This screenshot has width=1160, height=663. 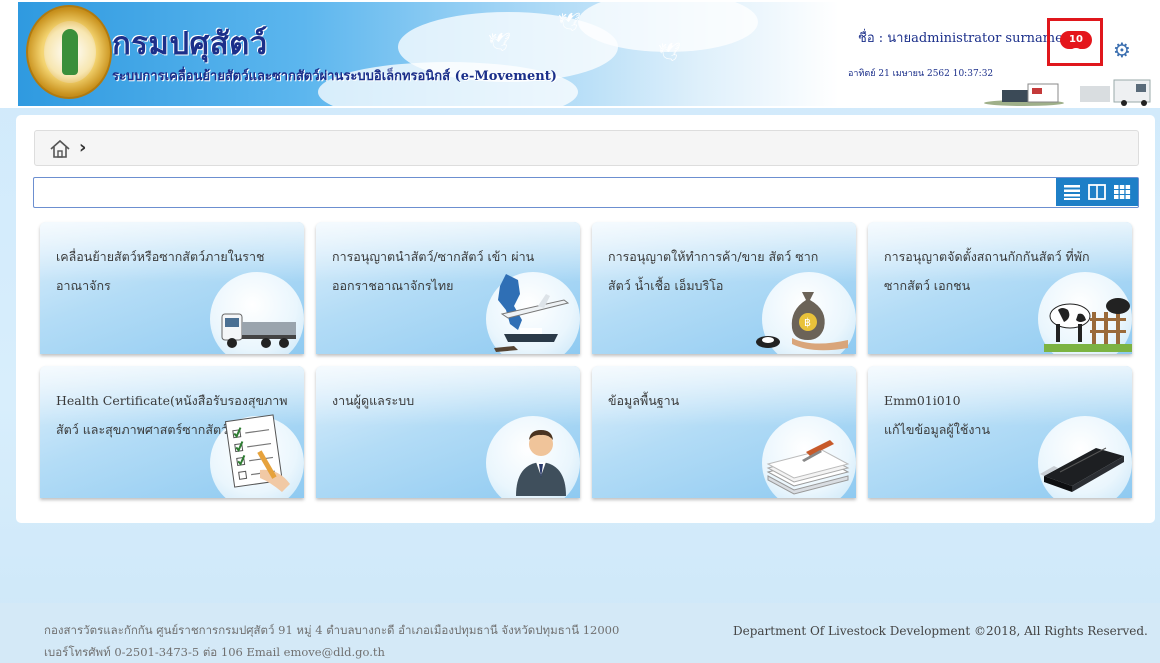 I want to click on documents-stack-icon, so click(x=808, y=467).